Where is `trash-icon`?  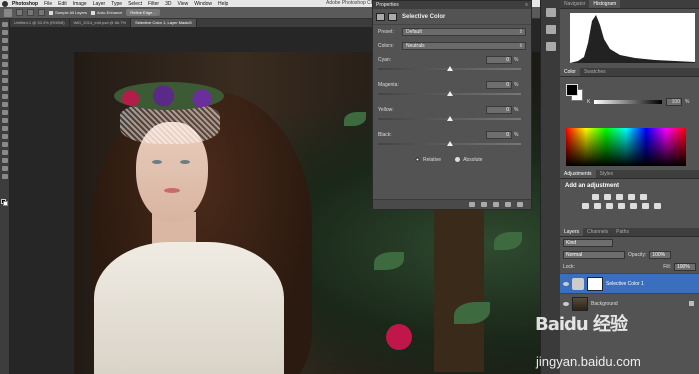
trash-icon is located at coordinates (520, 204).